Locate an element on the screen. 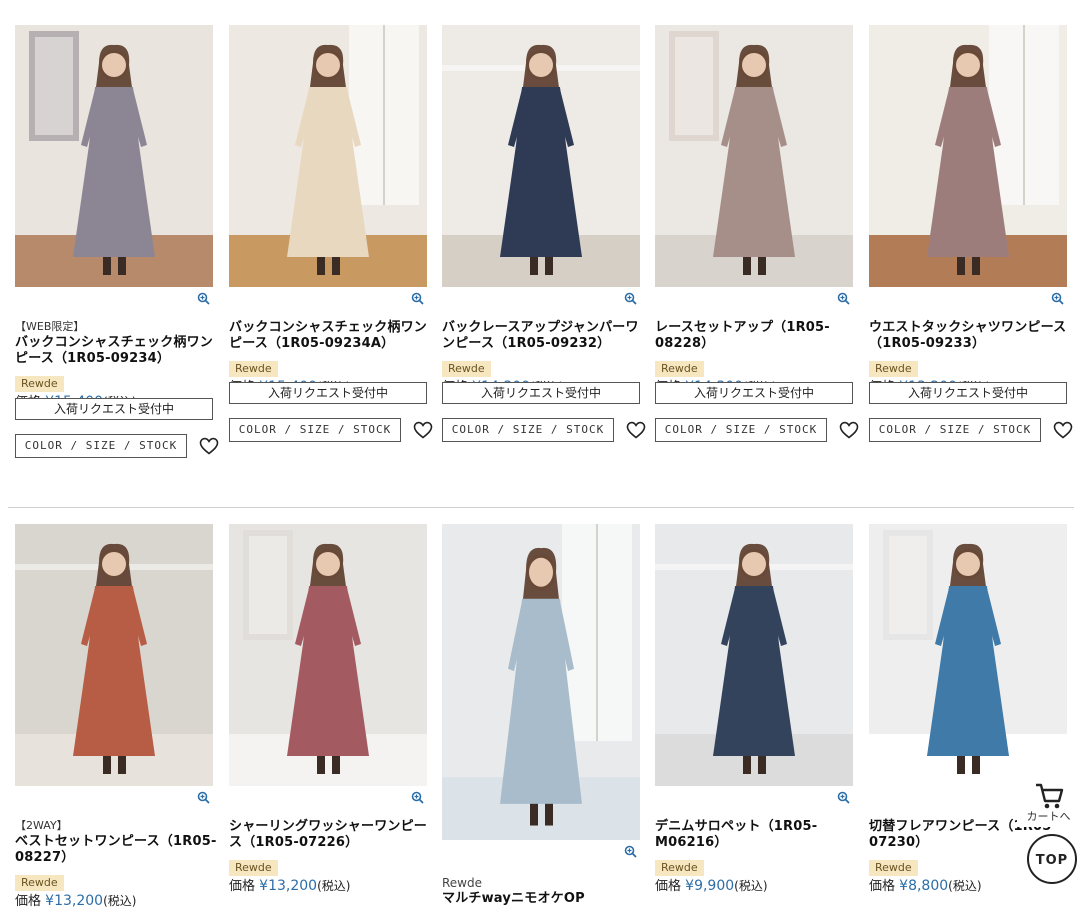  cart-button: カートへ is located at coordinates (1048, 799).